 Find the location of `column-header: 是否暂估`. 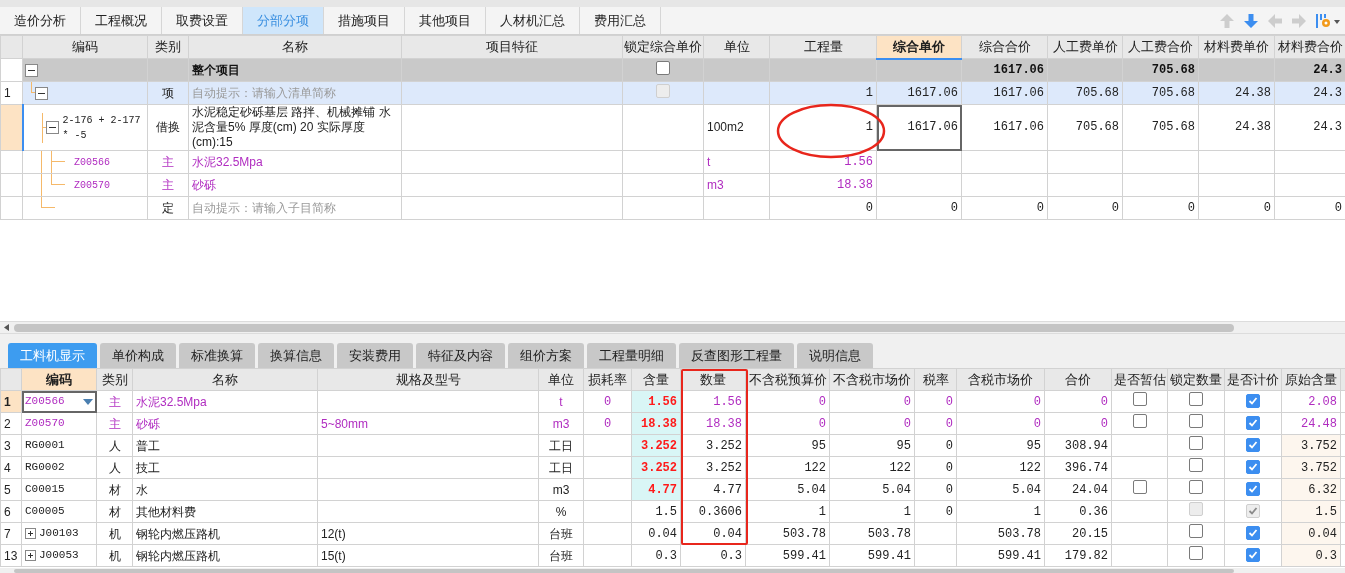

column-header: 是否暂估 is located at coordinates (1139, 379).